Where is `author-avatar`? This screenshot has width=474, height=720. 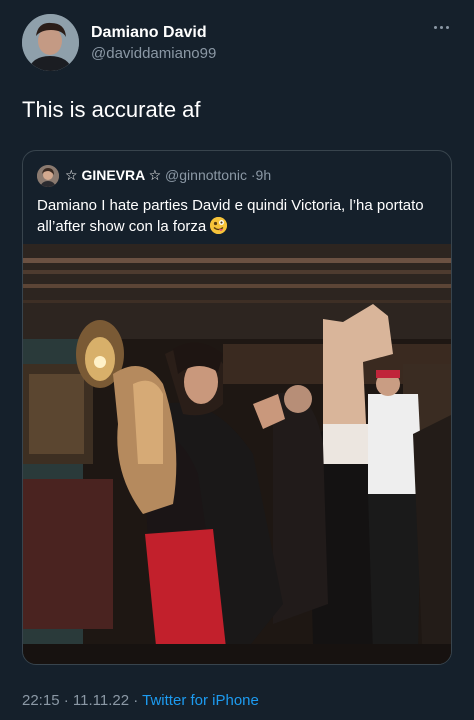 author-avatar is located at coordinates (50, 42).